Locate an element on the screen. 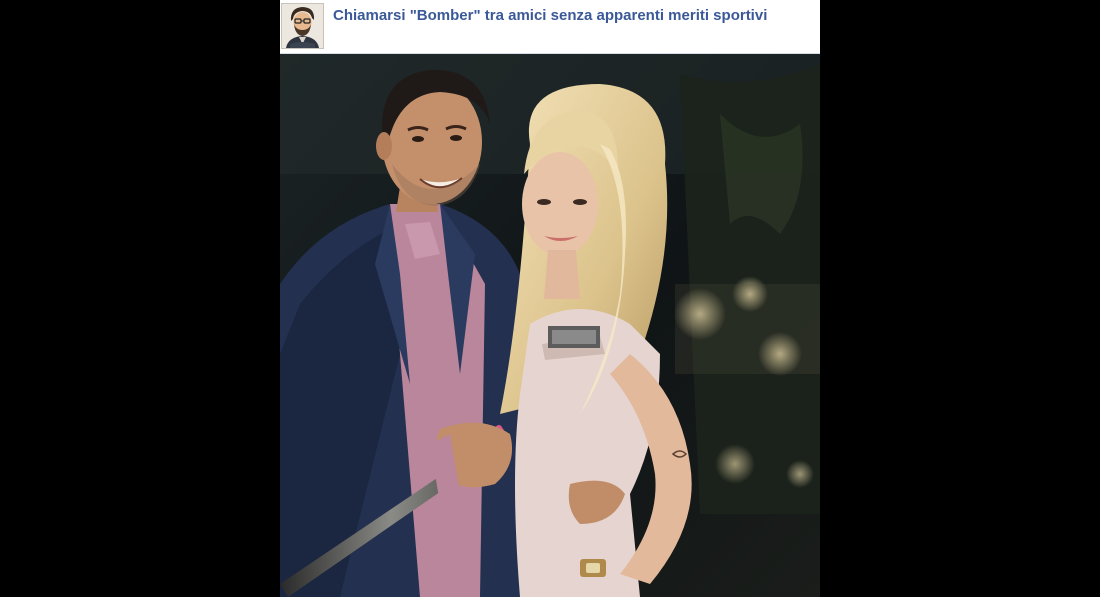  avatar is located at coordinates (302, 26).